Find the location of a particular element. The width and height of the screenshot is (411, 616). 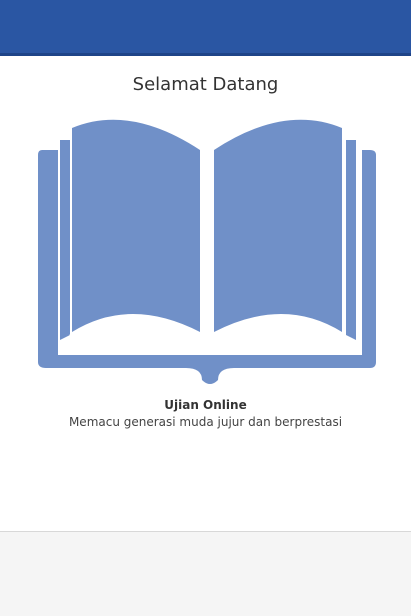

welcome-title: Selamat Datang is located at coordinates (205, 84).